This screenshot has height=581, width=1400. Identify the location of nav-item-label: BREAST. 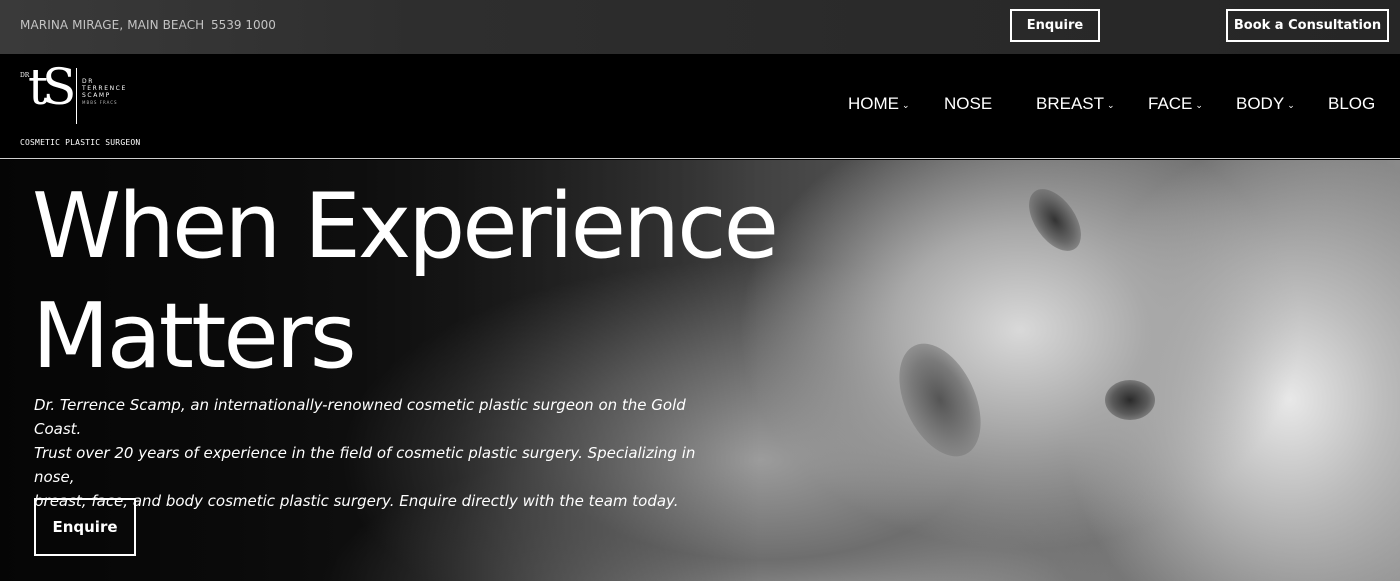
(1070, 103).